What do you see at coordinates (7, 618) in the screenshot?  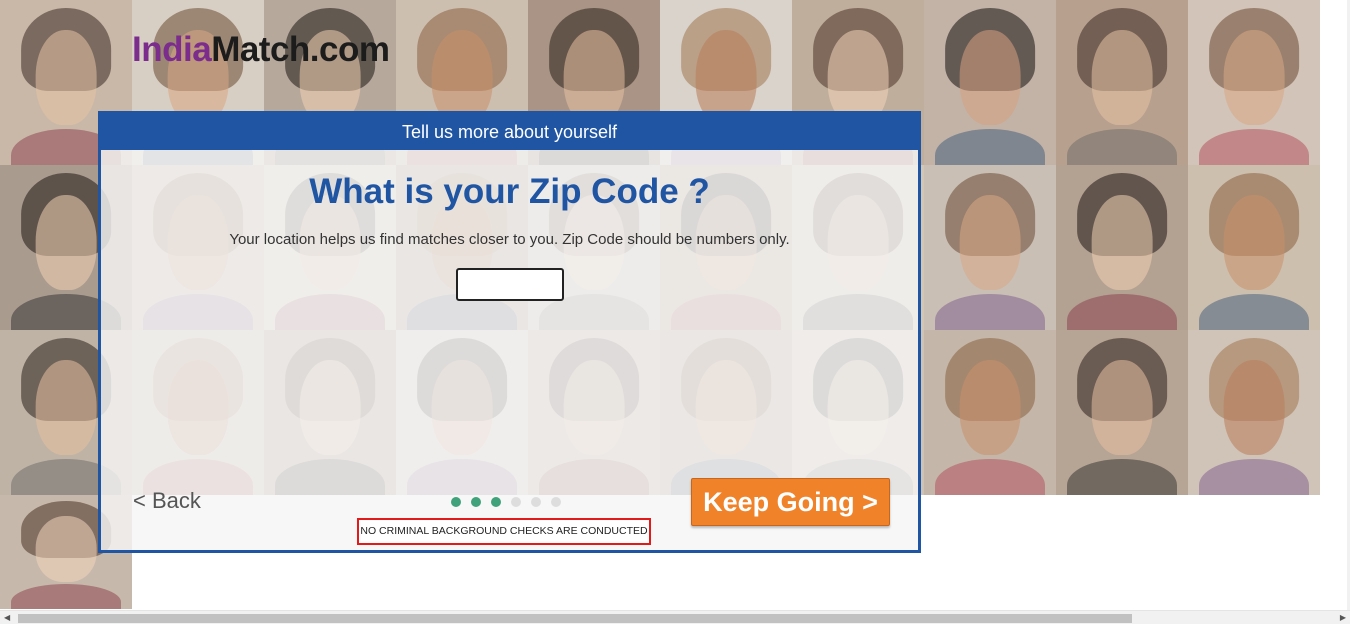 I see `arrow-left-icon: ◀` at bounding box center [7, 618].